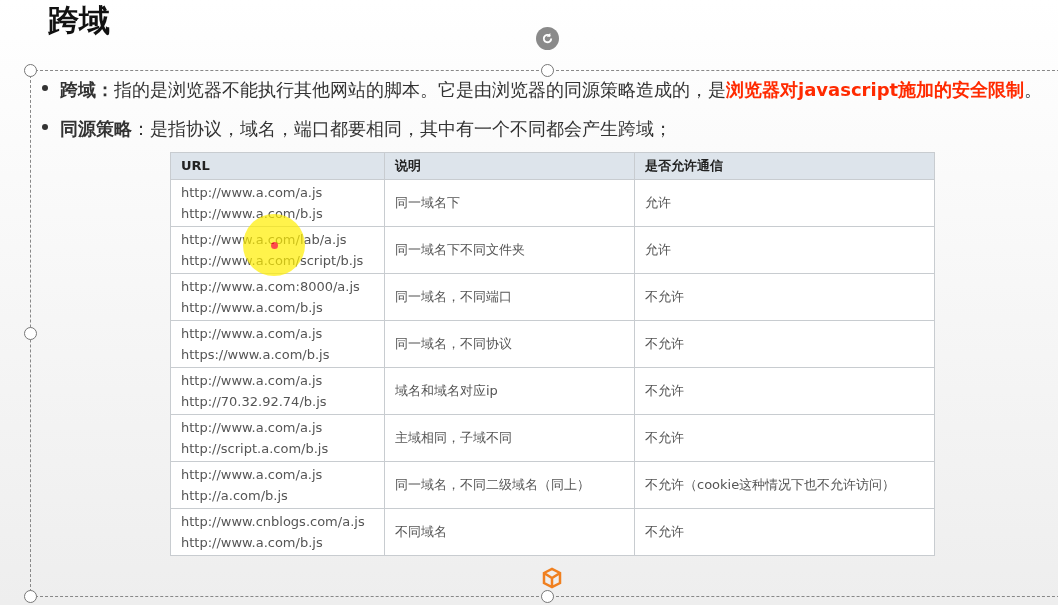  Describe the element at coordinates (277, 166) in the screenshot. I see `column-header: URL` at that location.